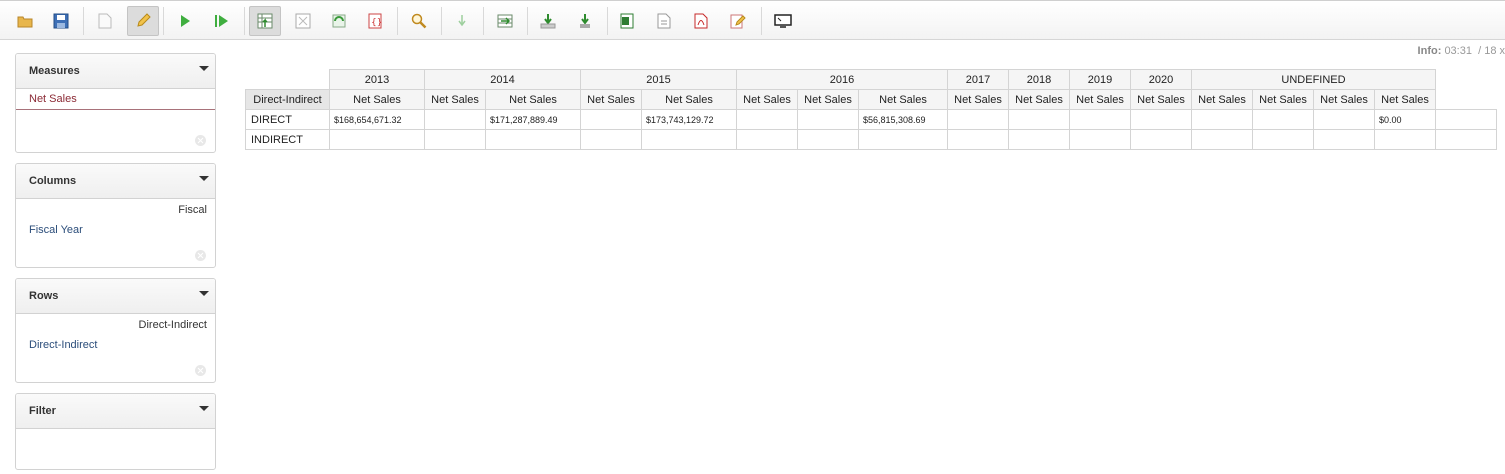  What do you see at coordinates (63, 345) in the screenshot?
I see `rows-level-item: Direct-Indirect` at bounding box center [63, 345].